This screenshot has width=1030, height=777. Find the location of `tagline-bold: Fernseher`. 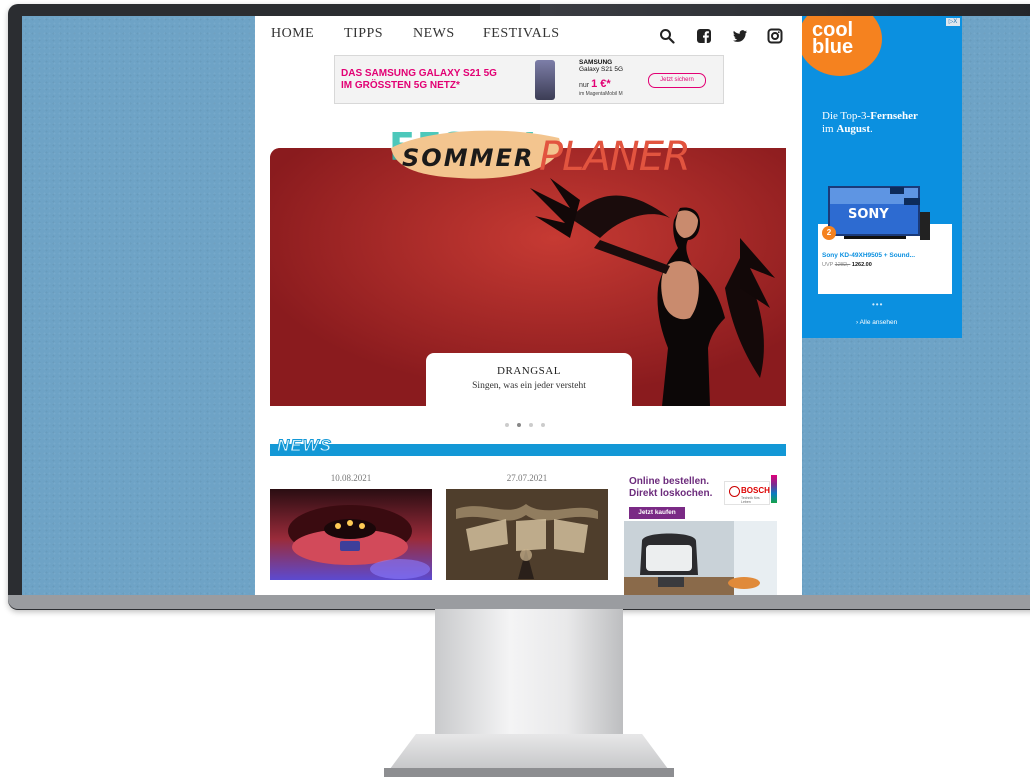

tagline-bold: Fernseher is located at coordinates (894, 116).